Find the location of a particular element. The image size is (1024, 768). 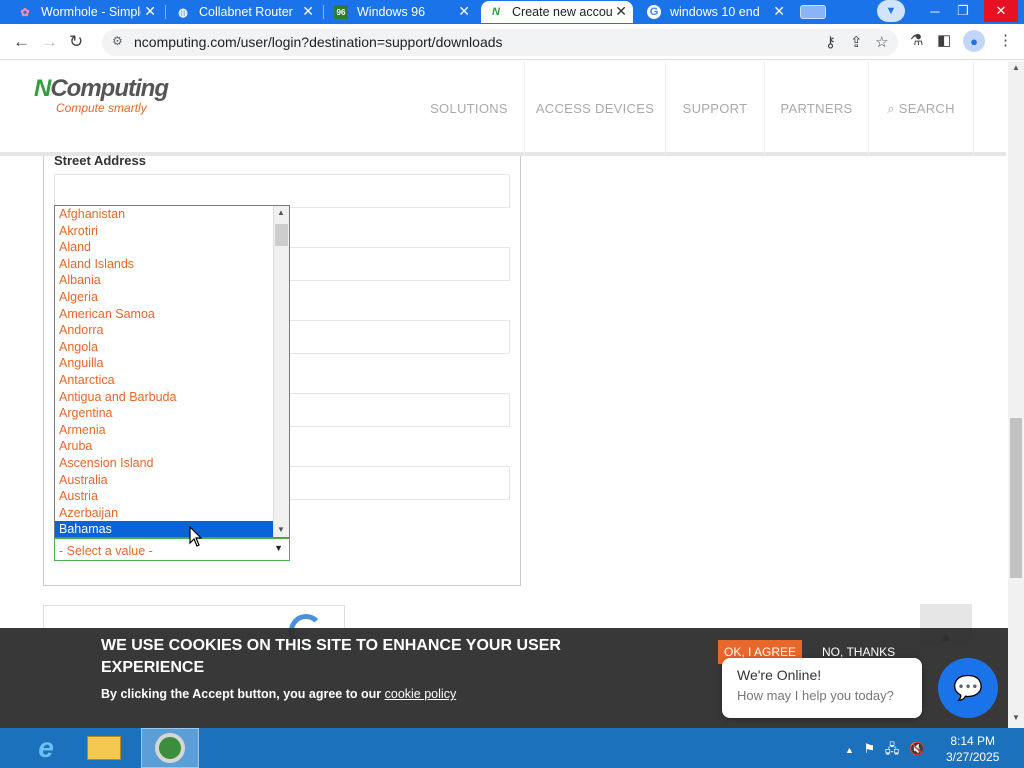

dropdown-scroll-thumb is located at coordinates (281, 235).